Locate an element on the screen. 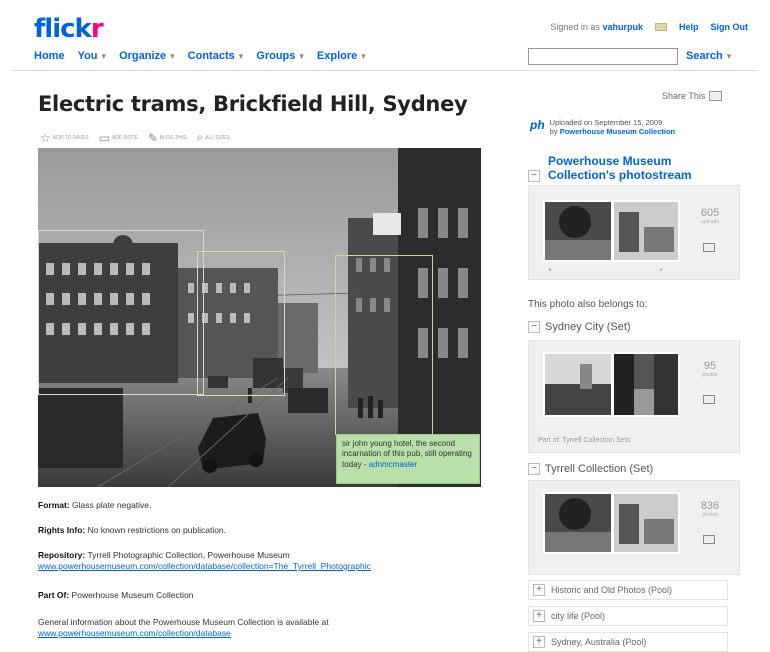  flickr-logo: flickr is located at coordinates (69, 29).